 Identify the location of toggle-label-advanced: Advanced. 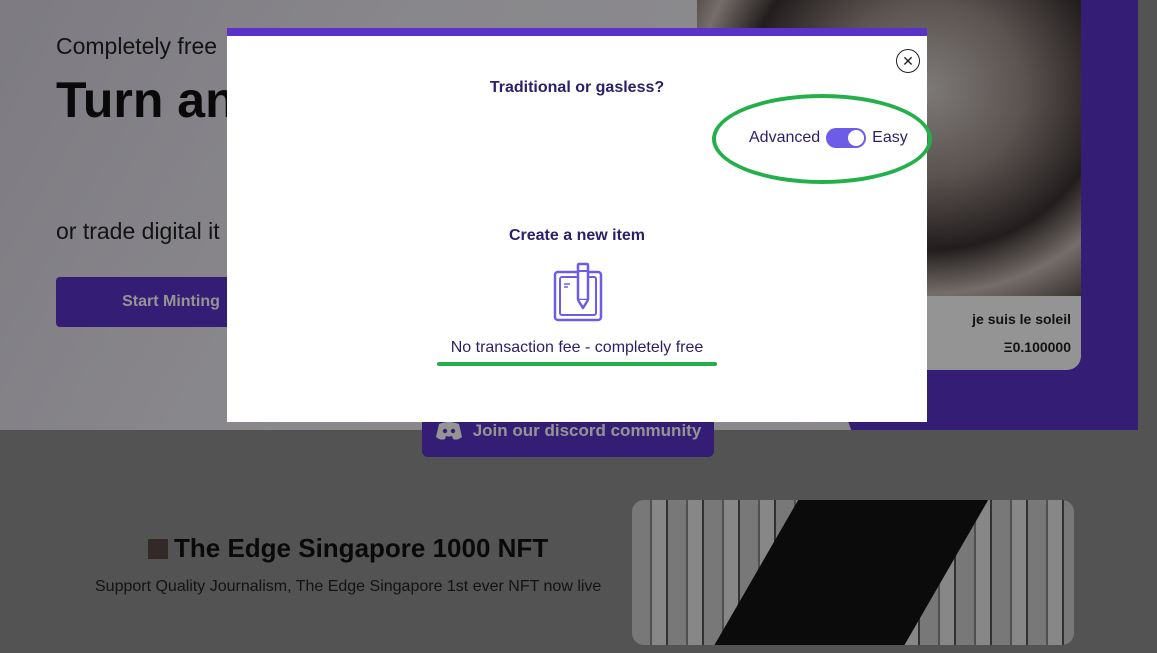
(784, 138).